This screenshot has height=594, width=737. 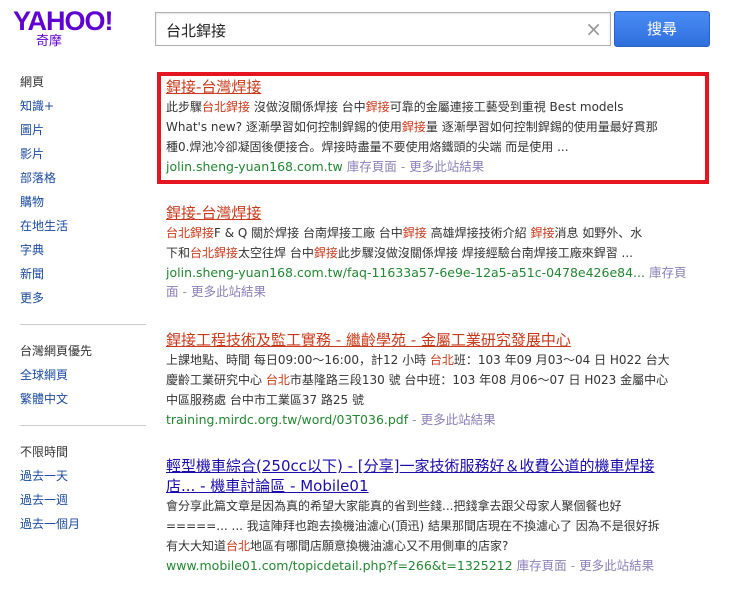 What do you see at coordinates (276, 253) in the screenshot?
I see `snippet-text: 太空往焊 台中` at bounding box center [276, 253].